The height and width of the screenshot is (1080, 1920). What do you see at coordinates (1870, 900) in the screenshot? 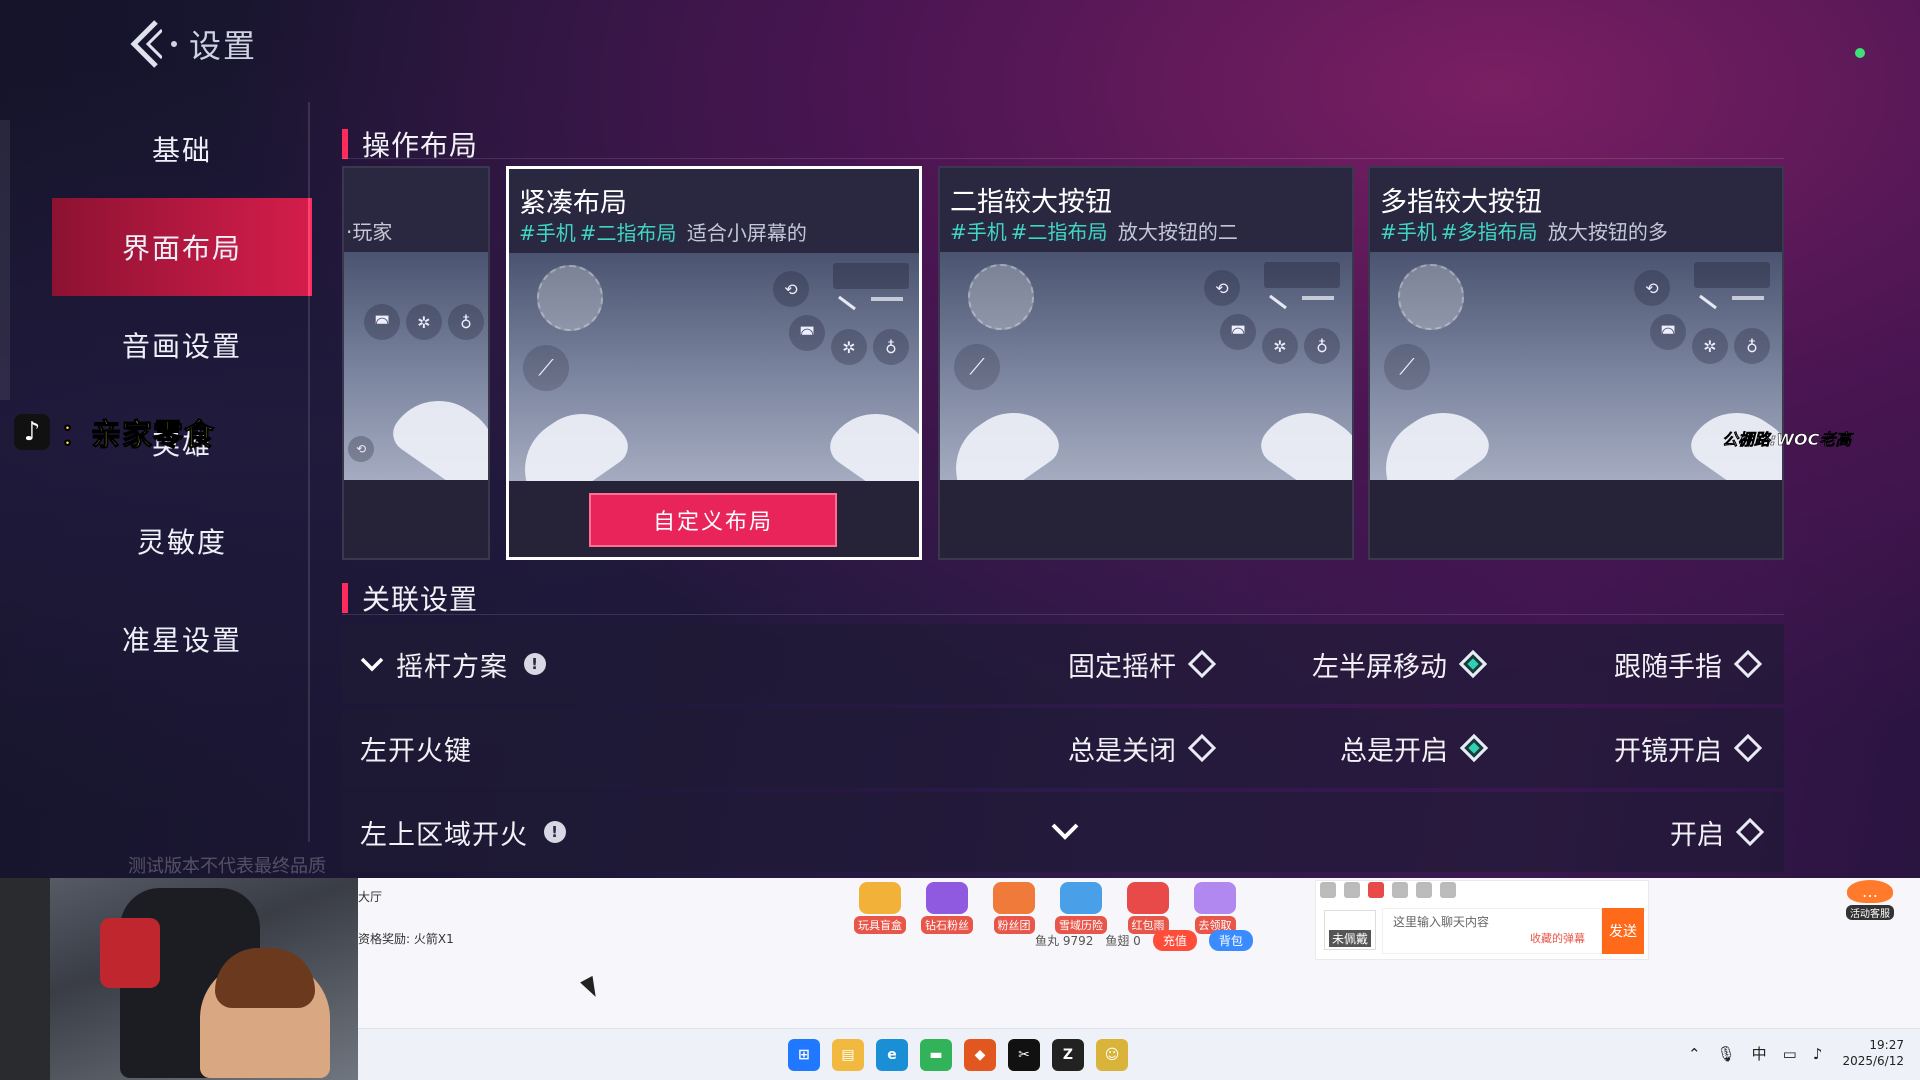
I see `event-service: … 活动客服` at bounding box center [1870, 900].